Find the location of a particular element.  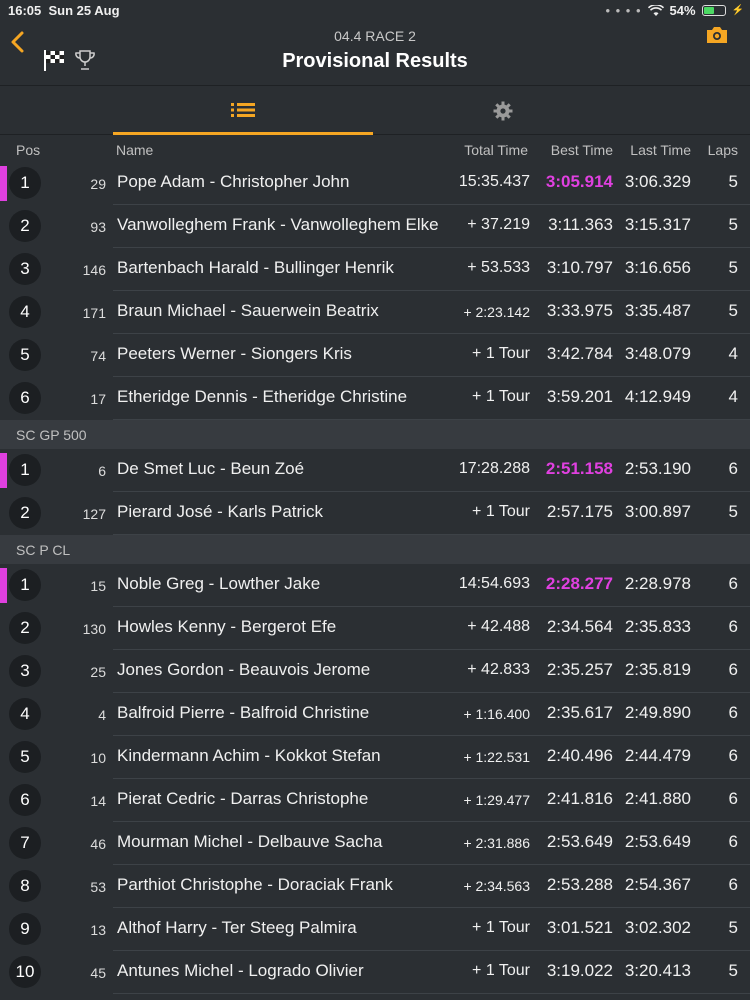

race-number: 6 is located at coordinates (102, 471).